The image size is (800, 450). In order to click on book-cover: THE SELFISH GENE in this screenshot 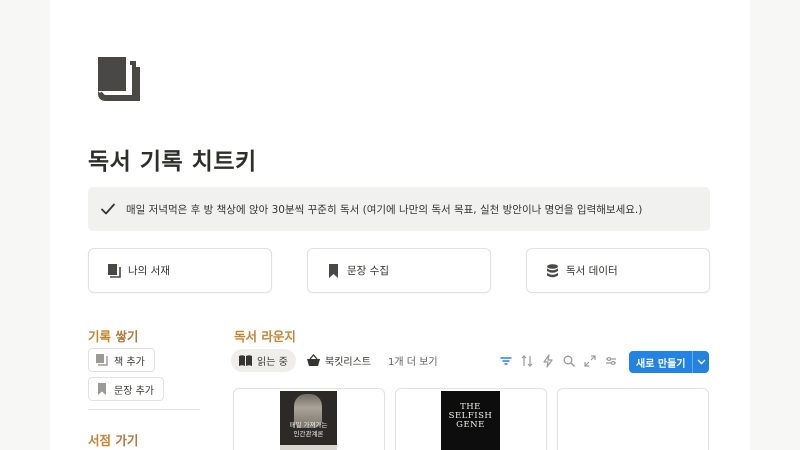, I will do `click(470, 420)`.